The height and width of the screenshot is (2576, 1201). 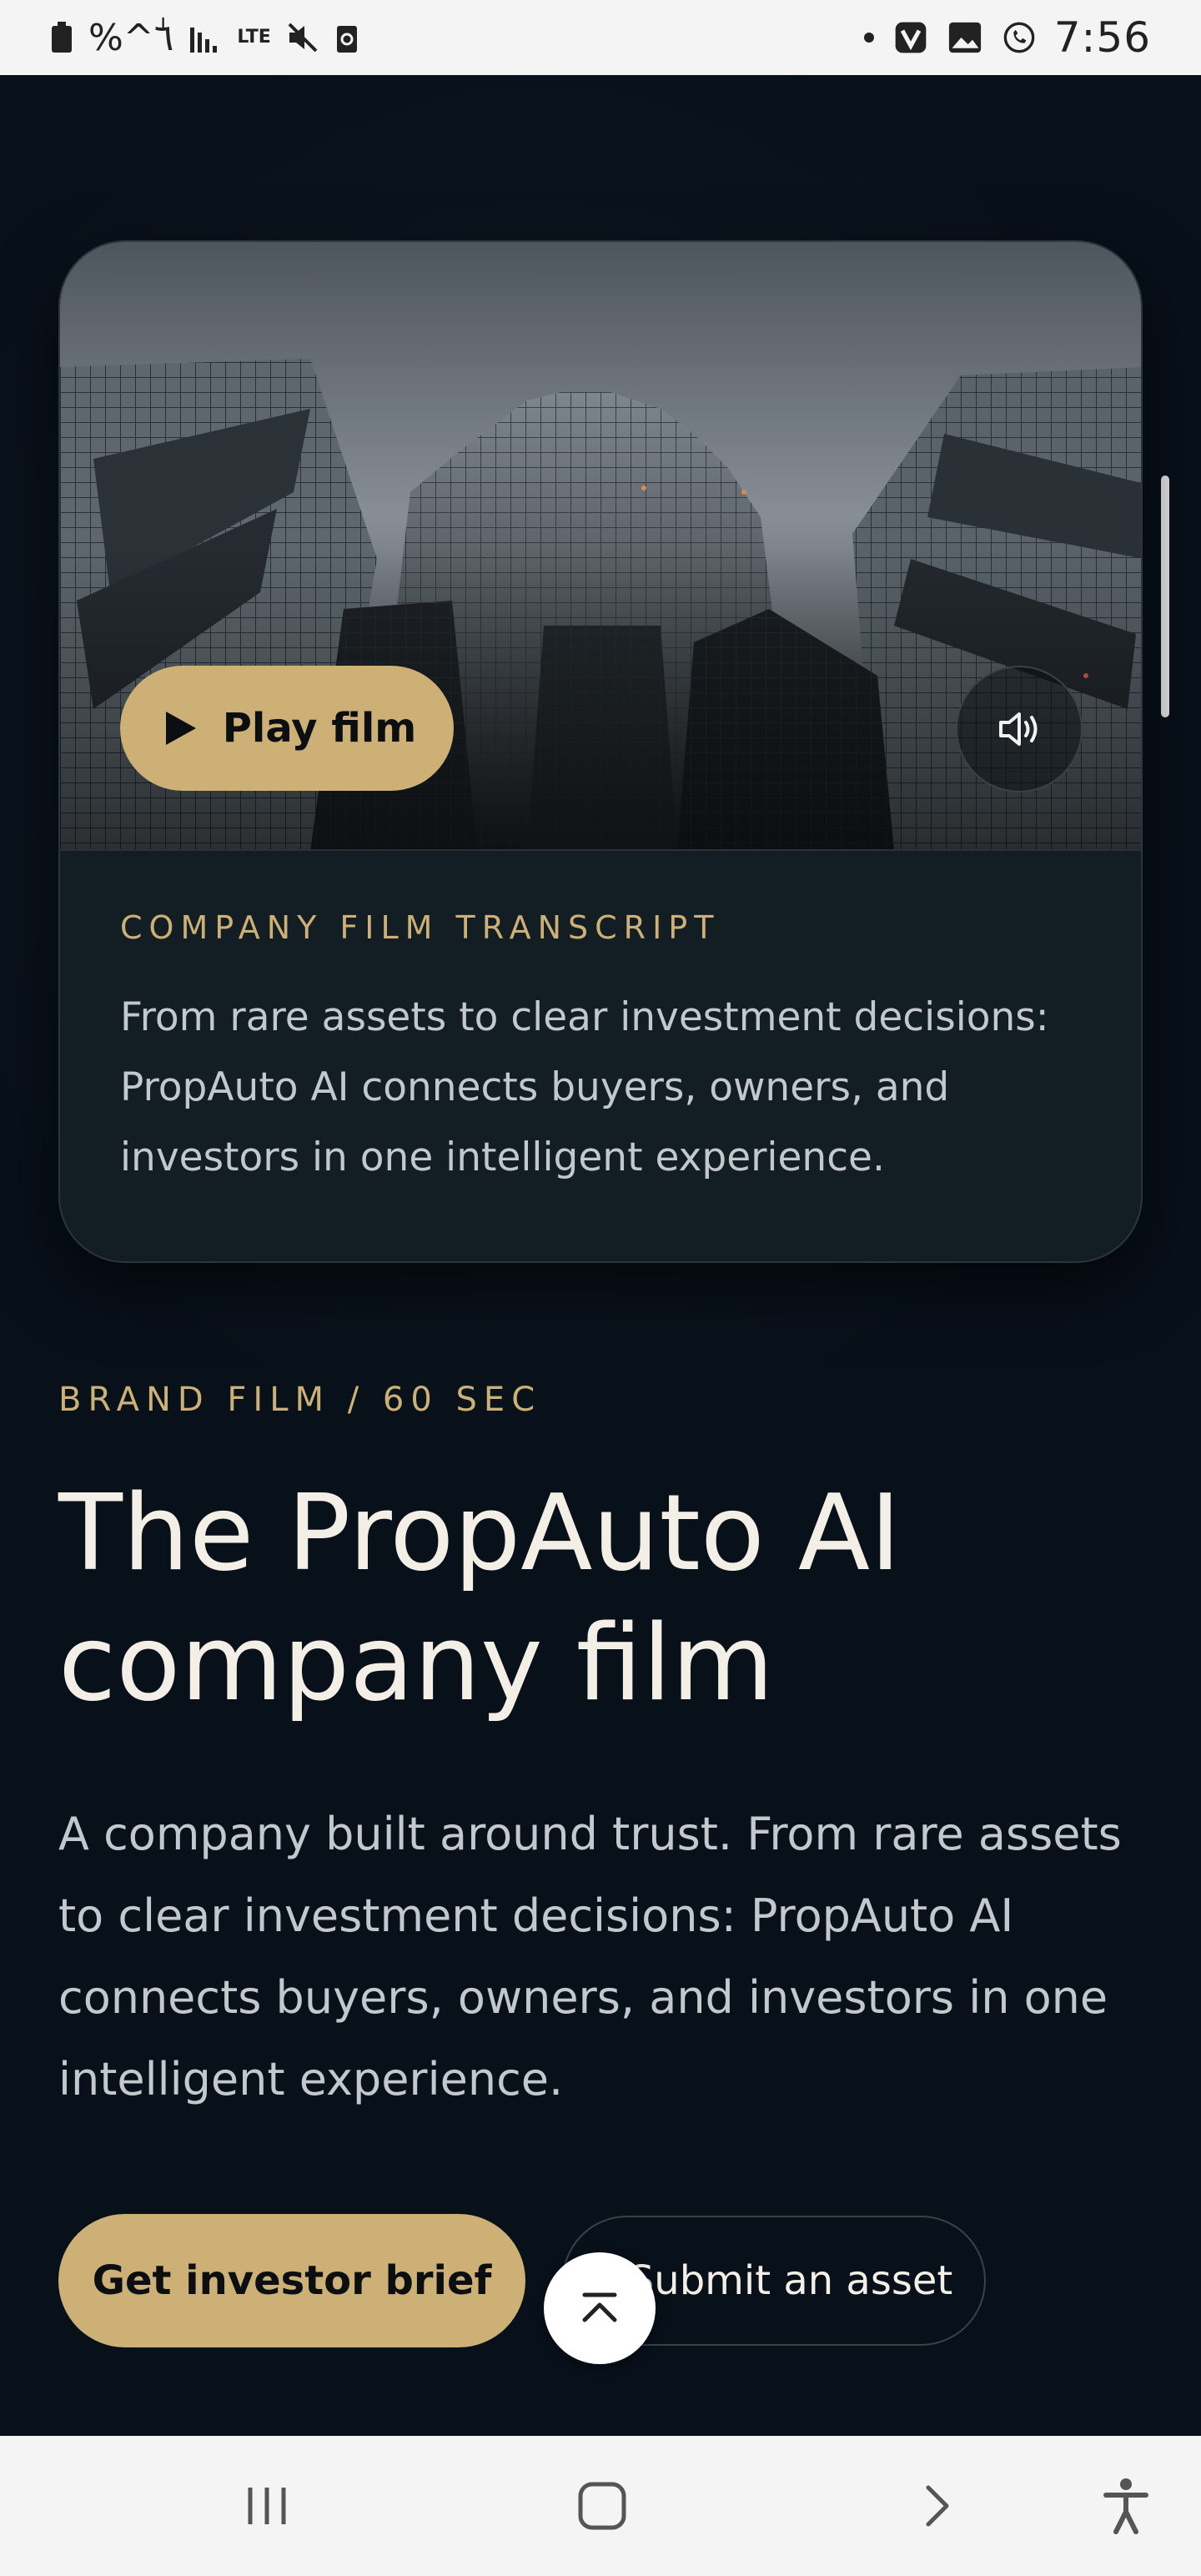 I want to click on speaker-icon, so click(x=1019, y=729).